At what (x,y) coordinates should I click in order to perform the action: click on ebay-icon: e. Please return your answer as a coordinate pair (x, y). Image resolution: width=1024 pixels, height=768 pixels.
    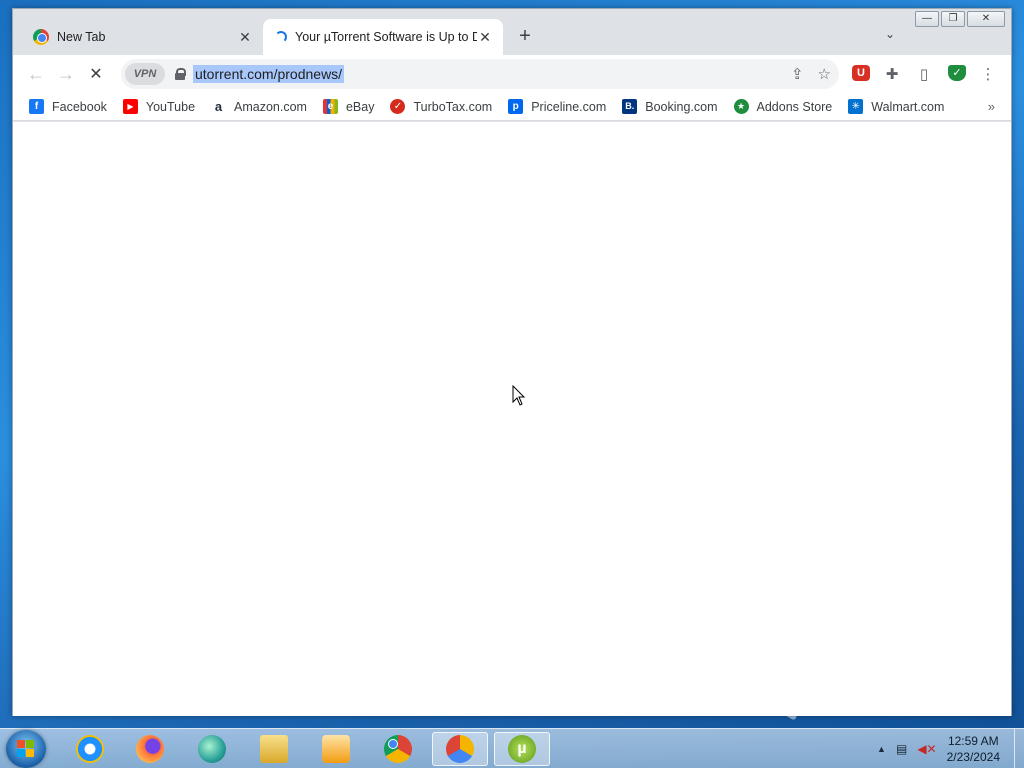
    Looking at the image, I should click on (330, 106).